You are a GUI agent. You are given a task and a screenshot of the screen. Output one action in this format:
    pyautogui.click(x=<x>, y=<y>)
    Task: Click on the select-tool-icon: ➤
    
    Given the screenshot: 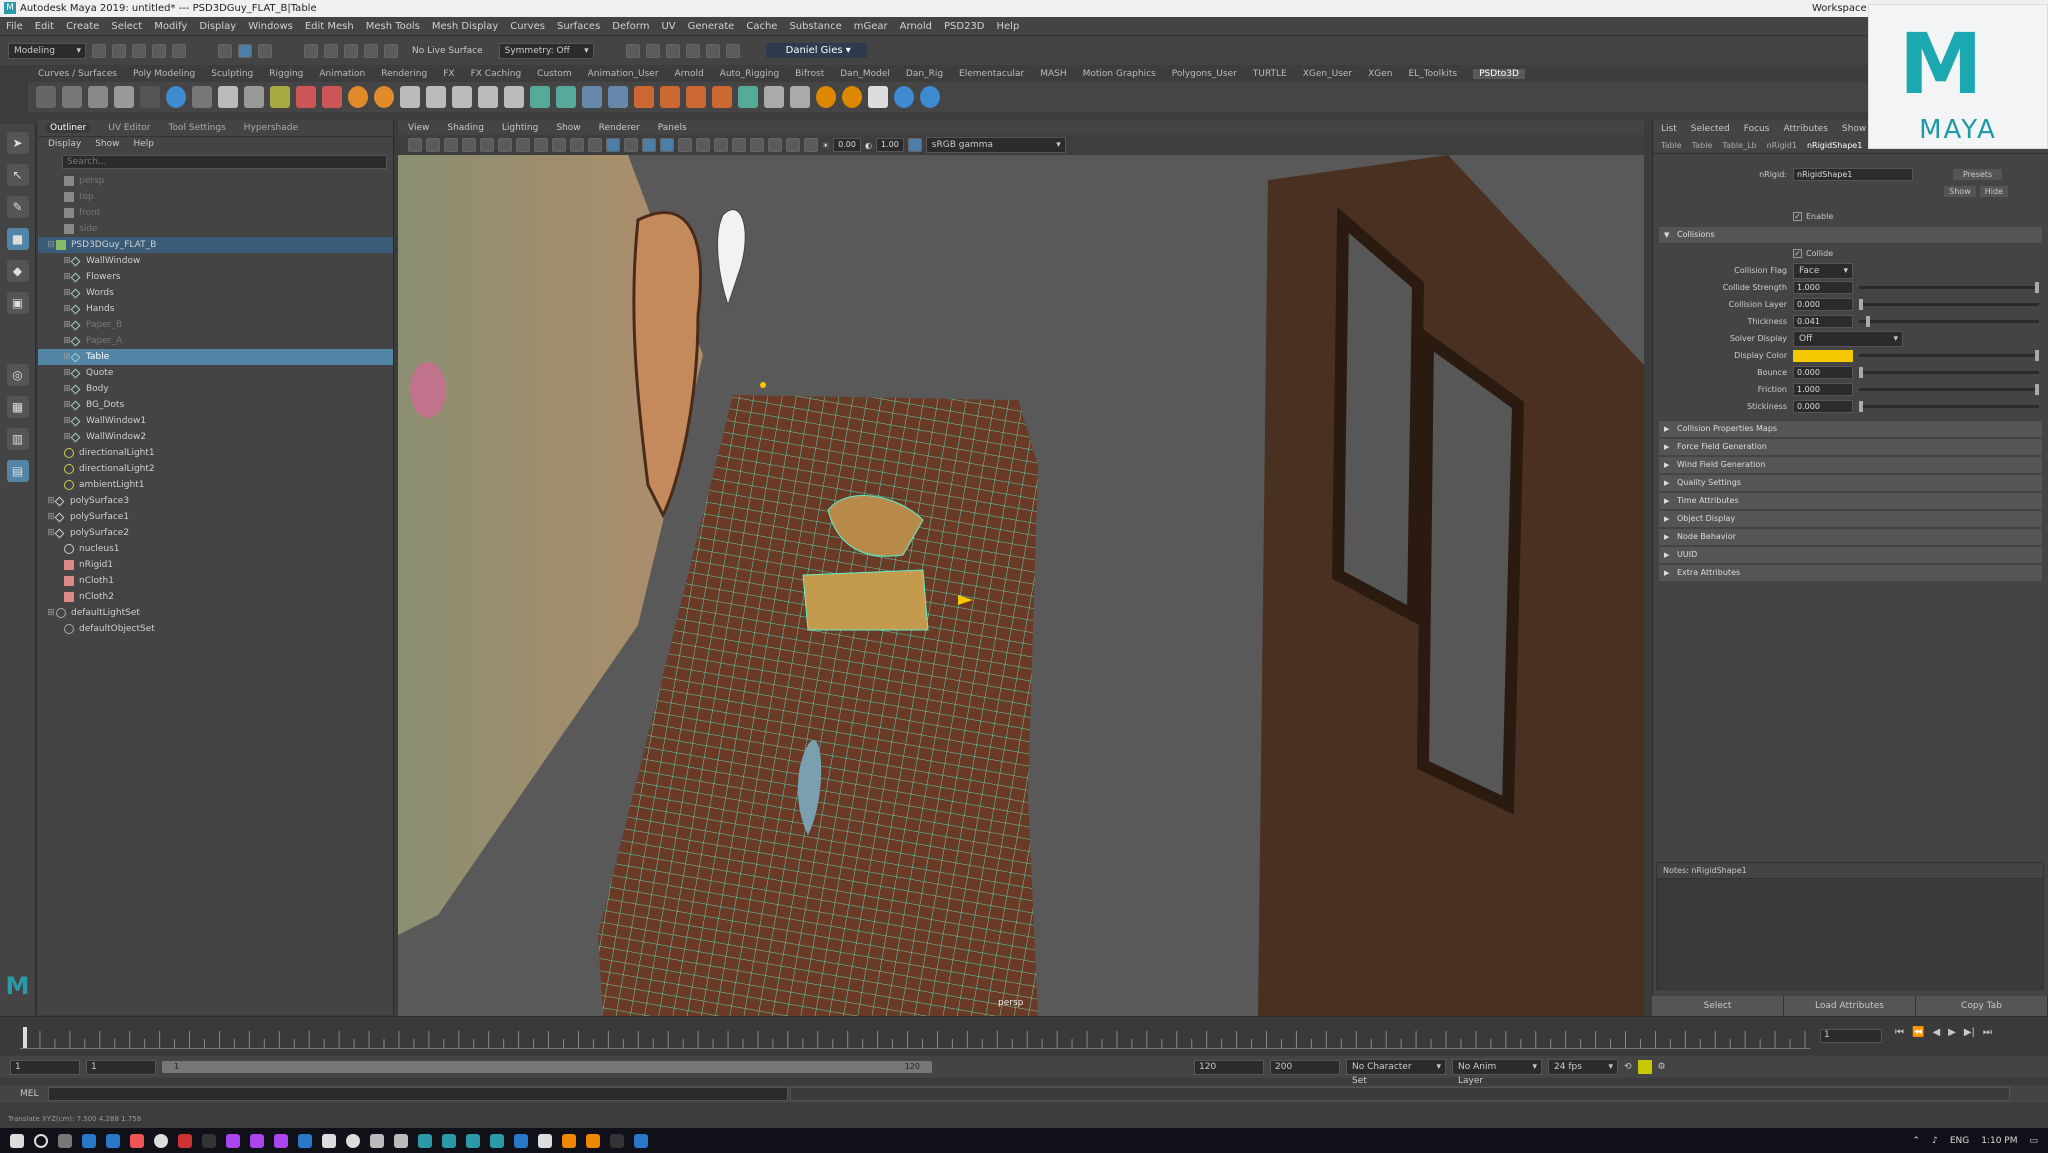 What is the action you would take?
    pyautogui.click(x=17, y=143)
    